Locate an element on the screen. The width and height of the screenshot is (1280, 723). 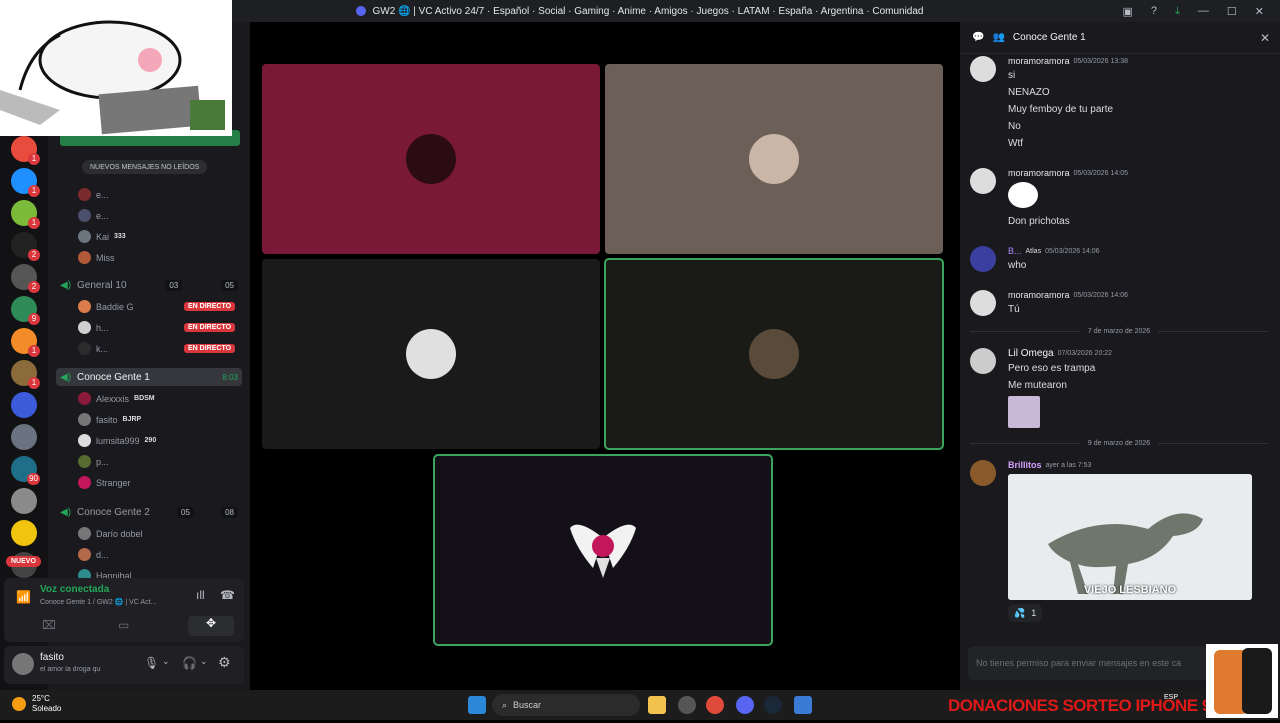
file-explorer-icon is located at coordinates (657, 705).